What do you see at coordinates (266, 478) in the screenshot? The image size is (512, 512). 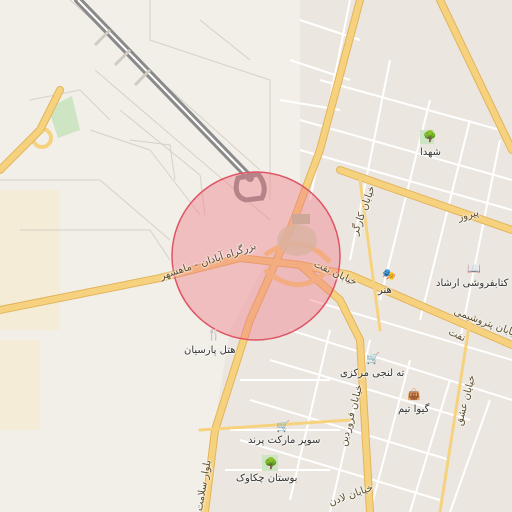 I see `poi-label-bustan-chakavak: بوستان چکاوک` at bounding box center [266, 478].